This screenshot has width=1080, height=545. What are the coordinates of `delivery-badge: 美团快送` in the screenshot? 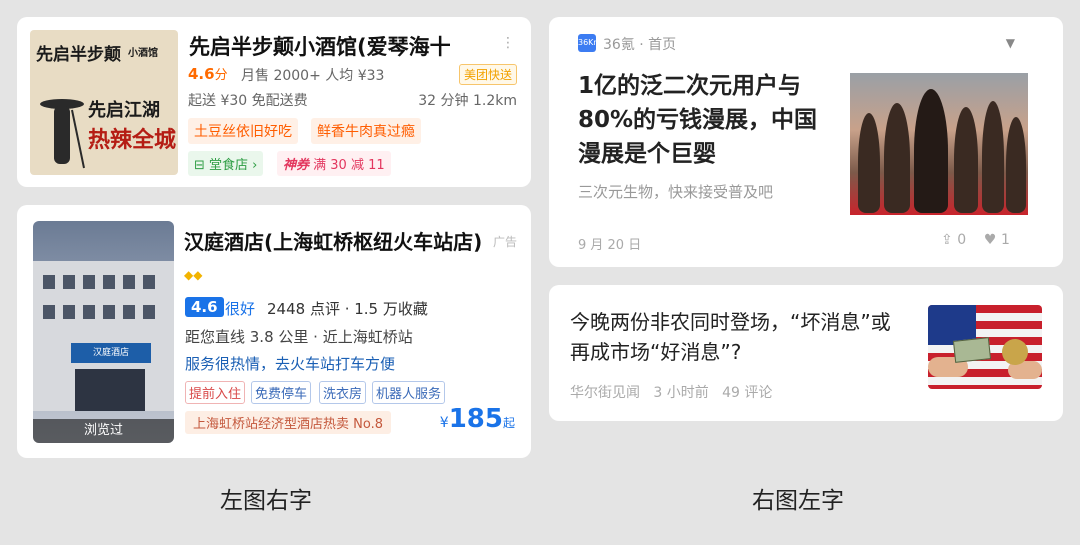 It's located at (487, 74).